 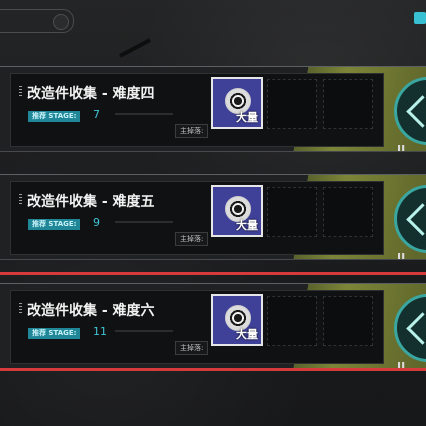 What do you see at coordinates (91, 311) in the screenshot?
I see `stage-title: 改造件收集 - 难度六` at bounding box center [91, 311].